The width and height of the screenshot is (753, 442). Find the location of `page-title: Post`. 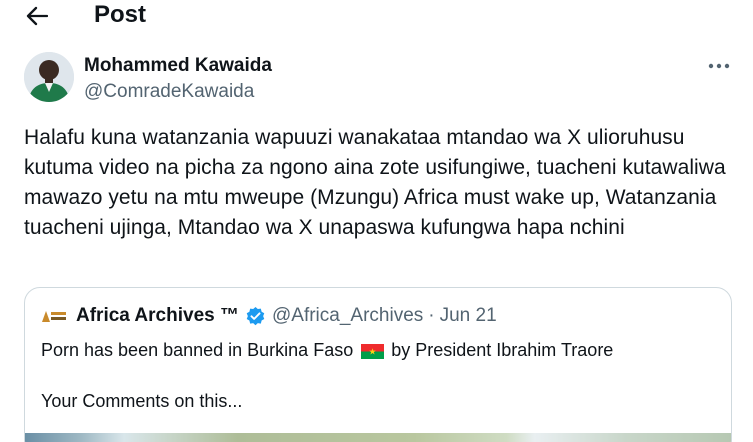

page-title: Post is located at coordinates (120, 14).